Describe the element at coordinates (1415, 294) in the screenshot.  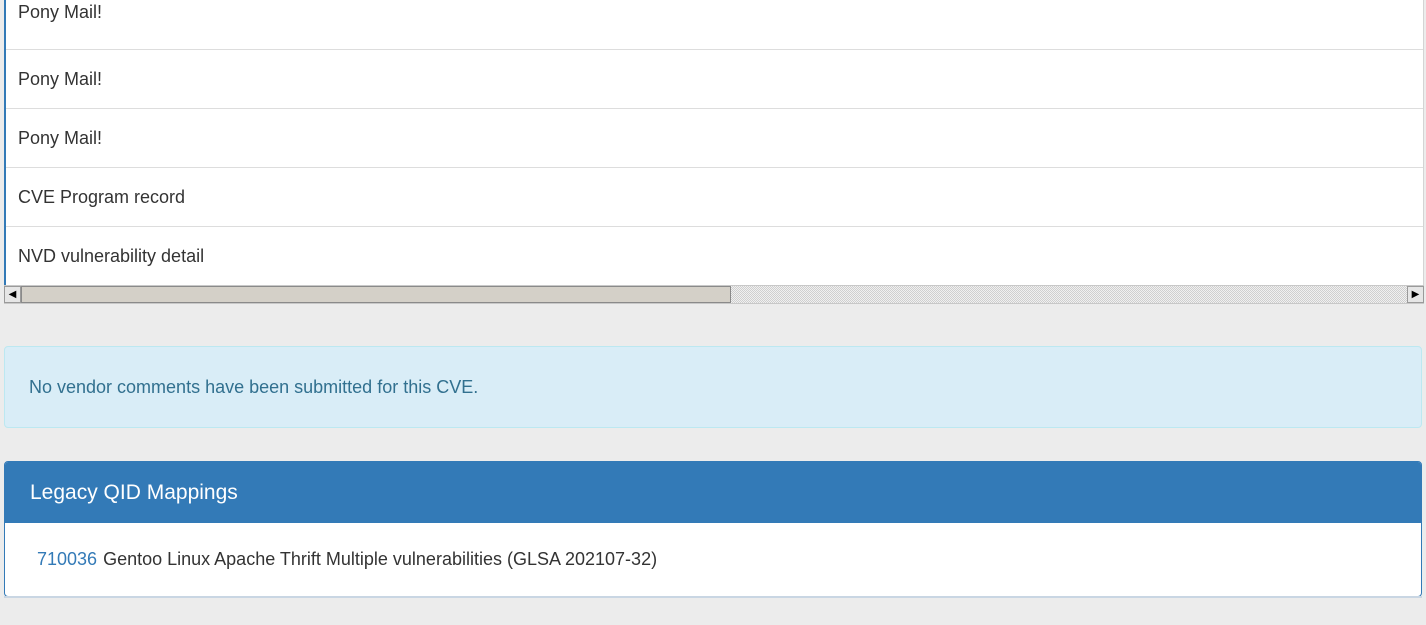
I see `scroll-right-icon: ▶` at that location.